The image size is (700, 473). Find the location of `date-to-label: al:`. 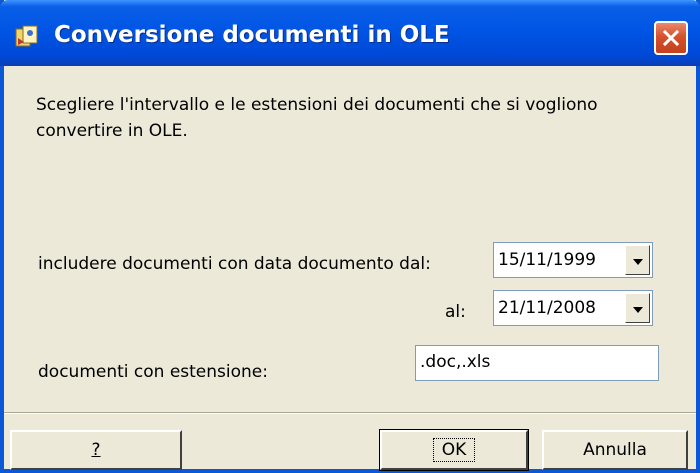

date-to-label: al: is located at coordinates (455, 312).